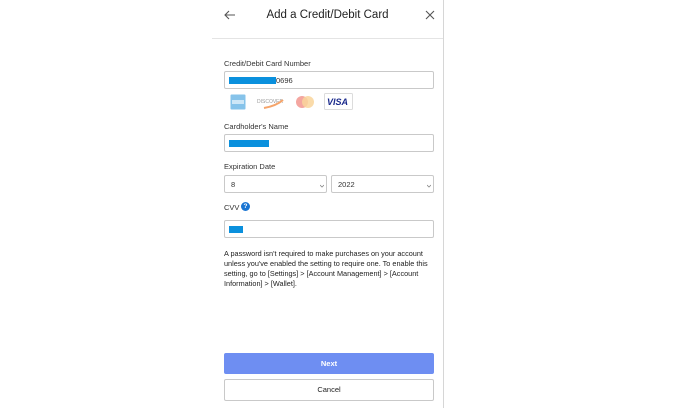 This screenshot has width=700, height=408. What do you see at coordinates (382, 184) in the screenshot?
I see `expiration-year-select: 2022` at bounding box center [382, 184].